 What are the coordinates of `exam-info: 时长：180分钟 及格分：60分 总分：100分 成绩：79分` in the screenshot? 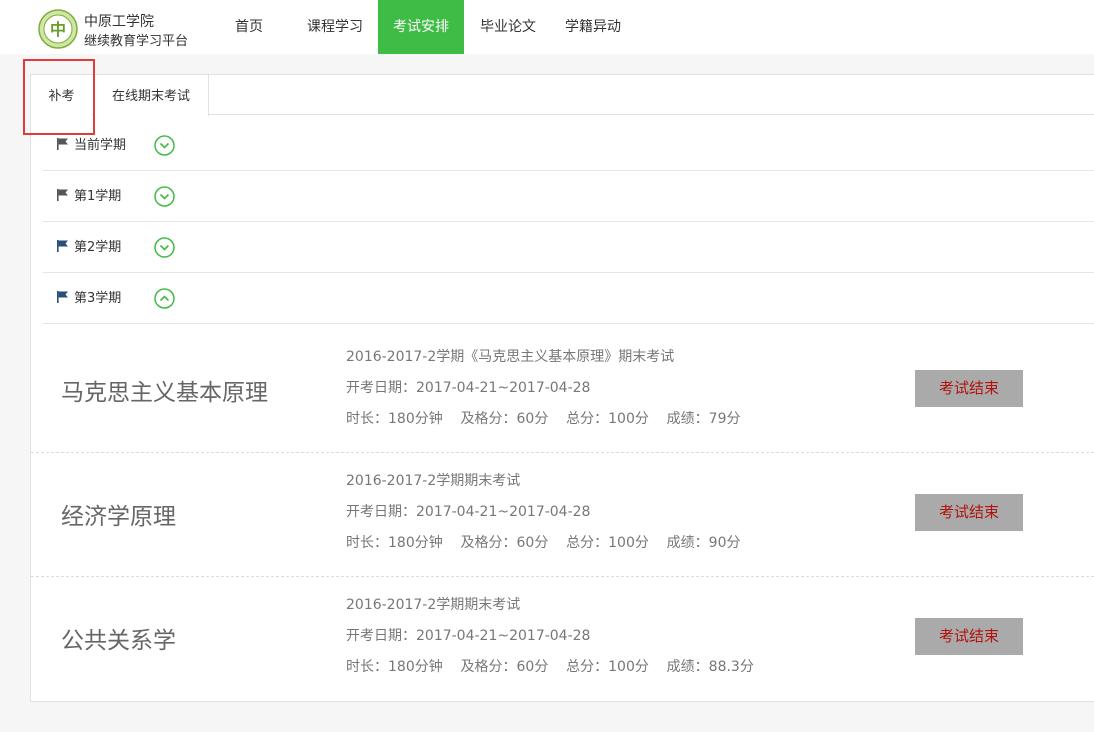 It's located at (543, 419).